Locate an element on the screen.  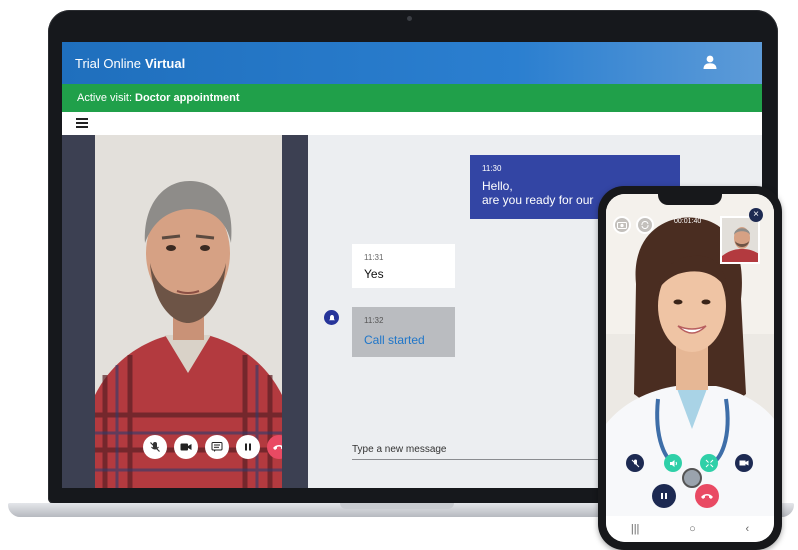
notification-bell-icon is located at coordinates (331, 317).